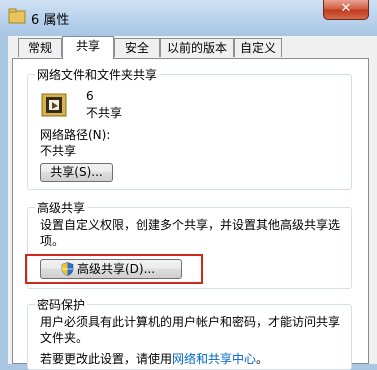 The height and width of the screenshot is (370, 377). I want to click on advanced-sharing-description-2: 项。, so click(52, 241).